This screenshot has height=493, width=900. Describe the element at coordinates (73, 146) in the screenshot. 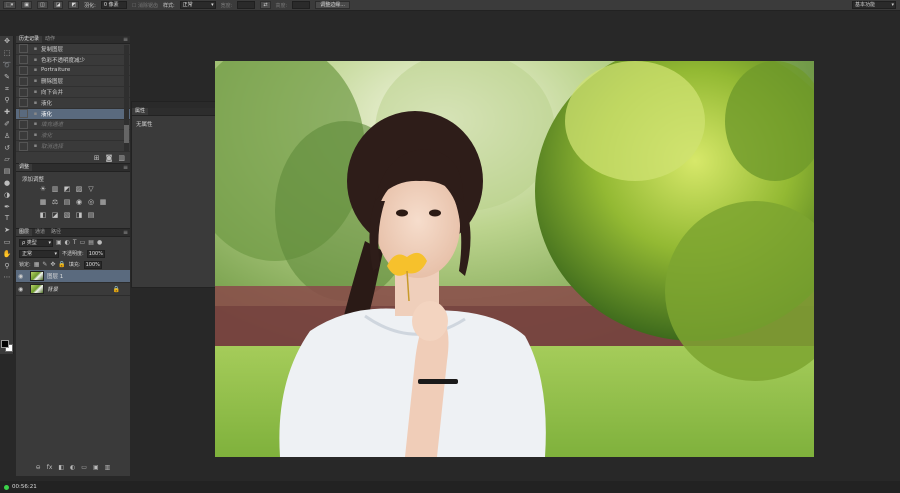

I see `history-item: ▪ 取消选择` at that location.